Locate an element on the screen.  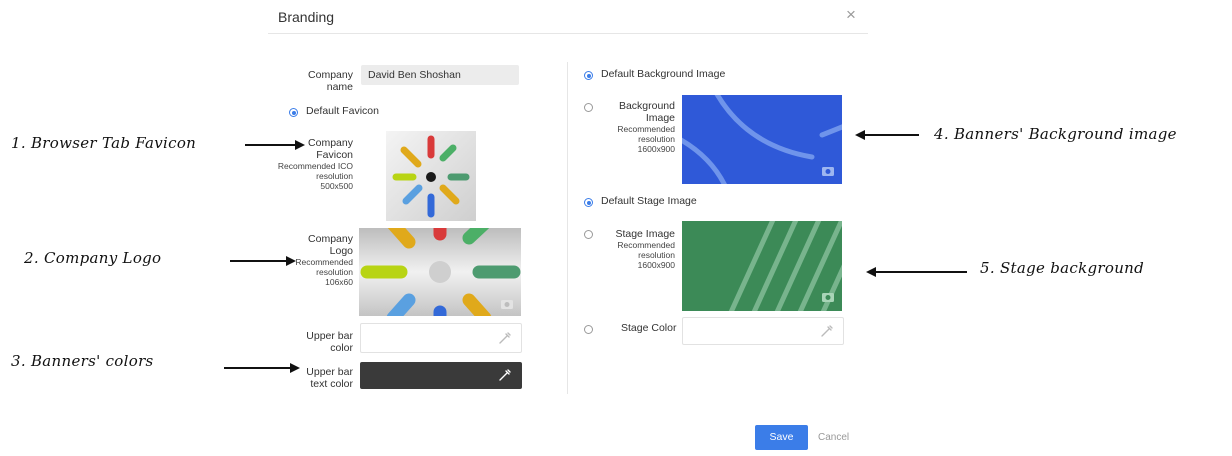
default-stage-radio is located at coordinates (588, 202).